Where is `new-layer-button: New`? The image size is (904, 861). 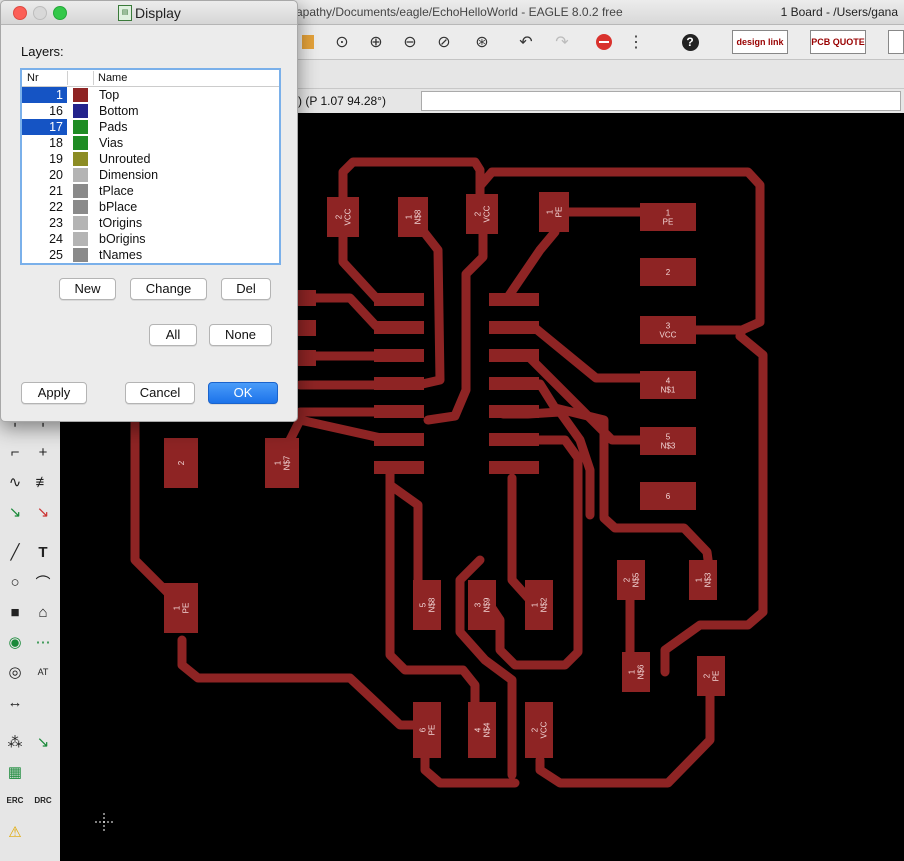 new-layer-button: New is located at coordinates (87, 289).